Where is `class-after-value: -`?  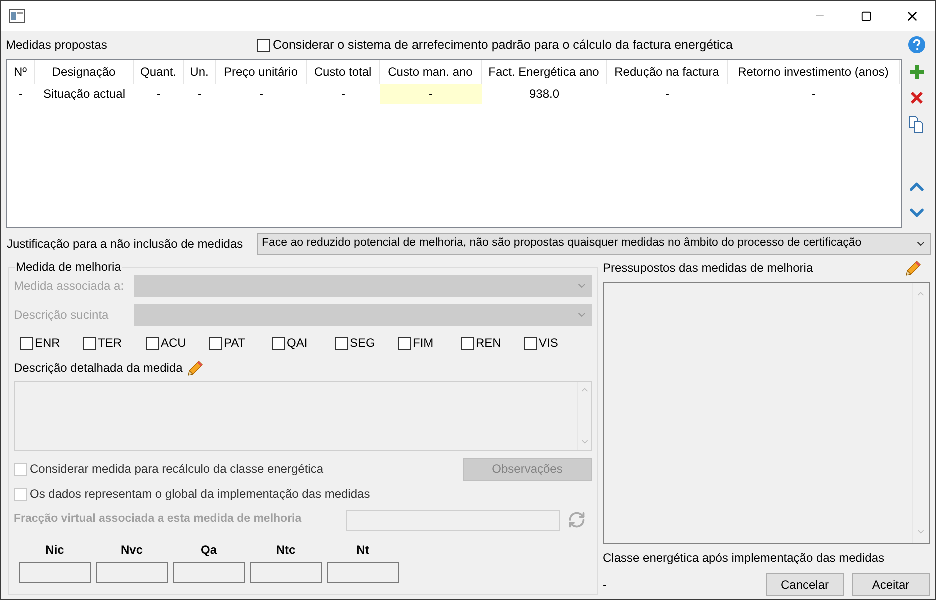
class-after-value: - is located at coordinates (605, 585).